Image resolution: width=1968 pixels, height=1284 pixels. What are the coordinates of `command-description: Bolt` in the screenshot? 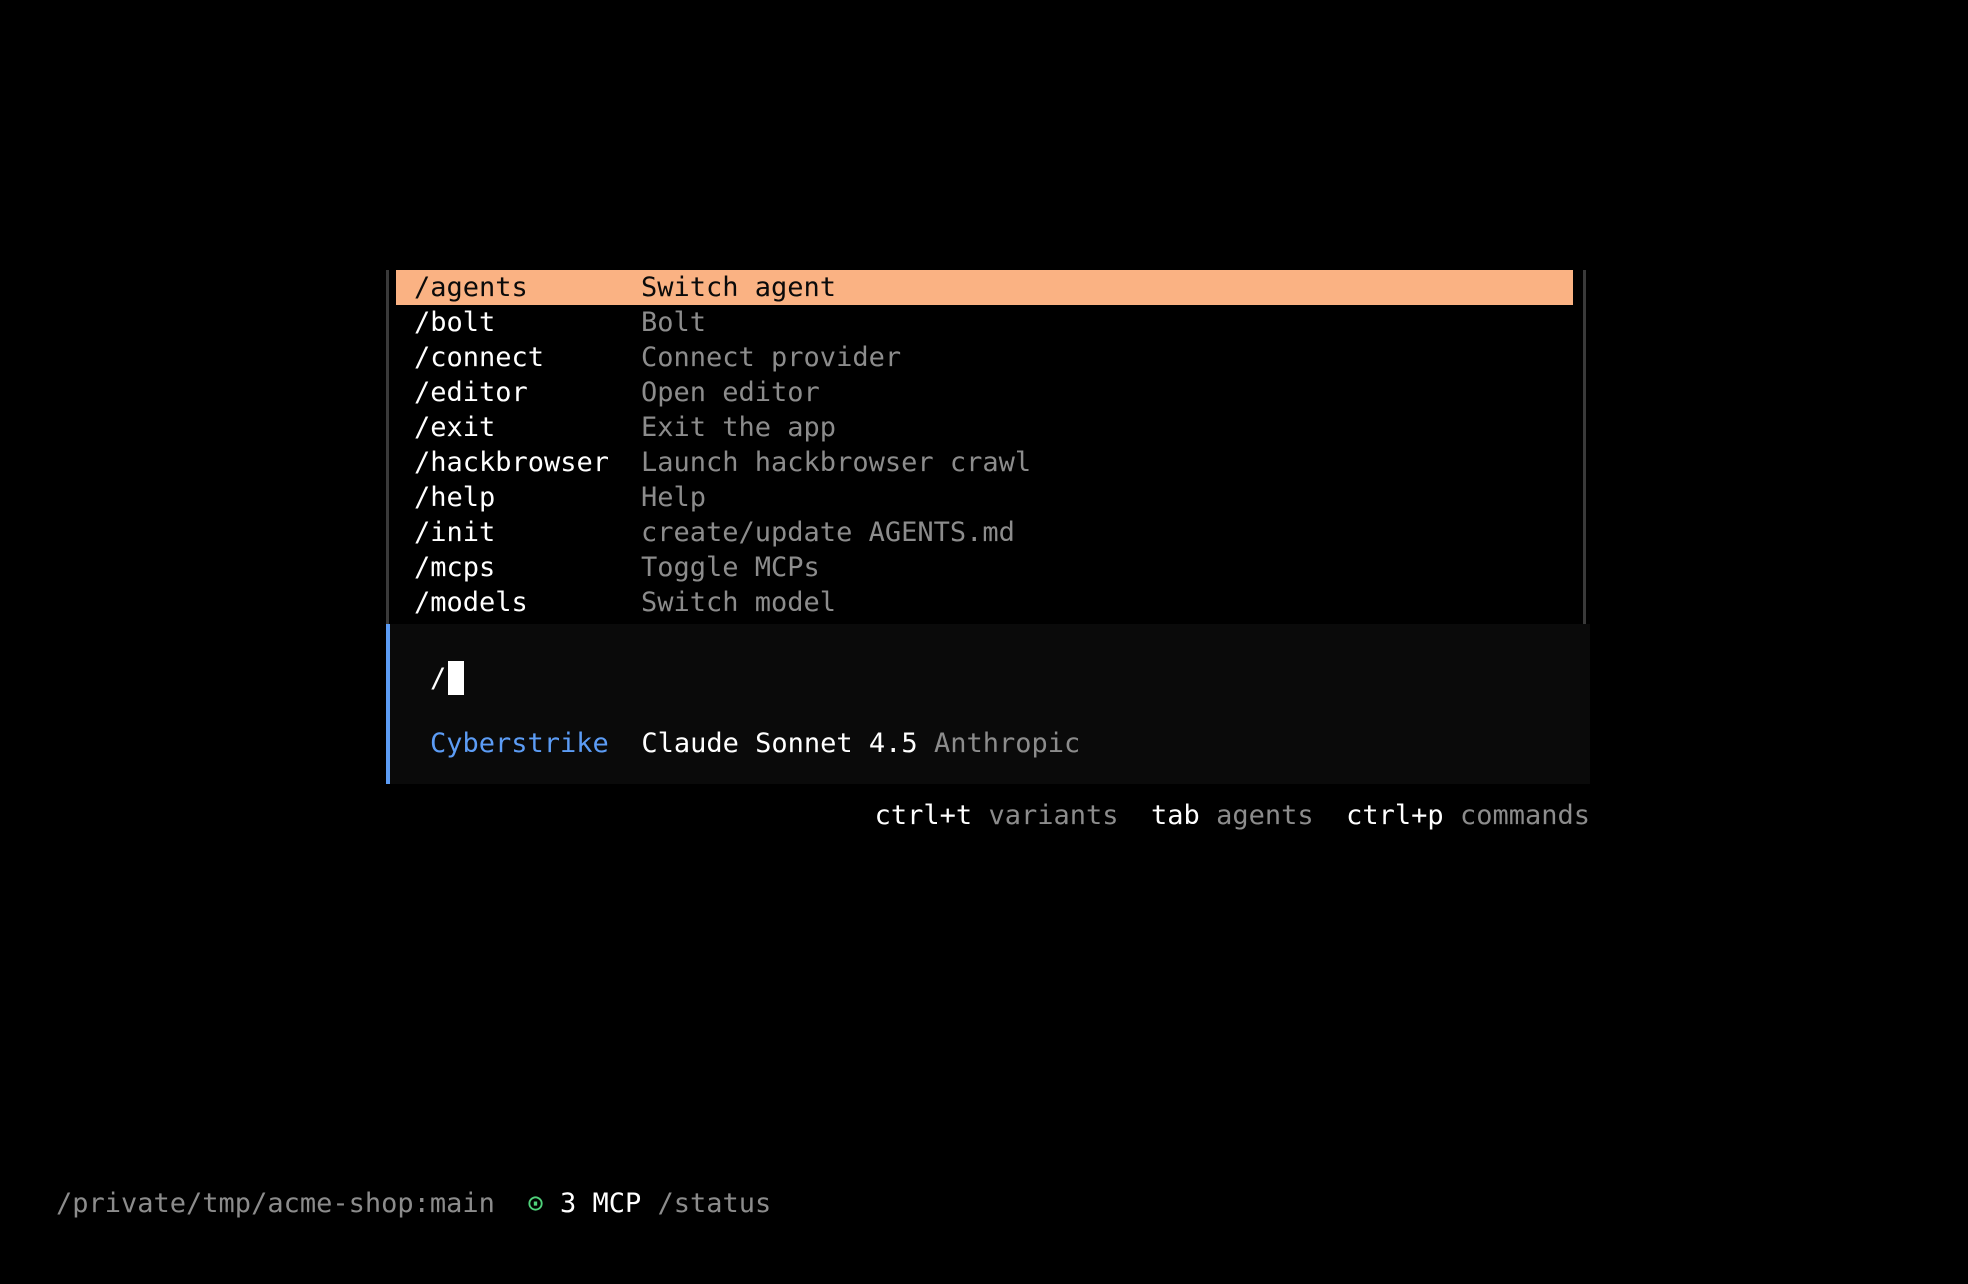 It's located at (674, 322).